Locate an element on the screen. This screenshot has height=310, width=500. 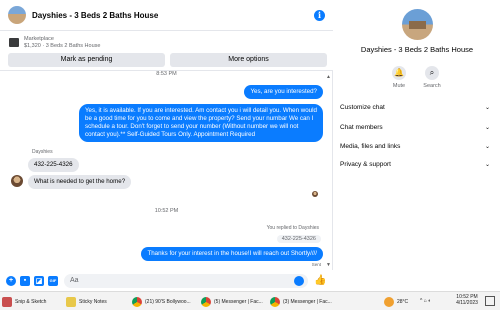
chat-title: Dayshies - 3 Beds 2 Baths House is located at coordinates (95, 15).